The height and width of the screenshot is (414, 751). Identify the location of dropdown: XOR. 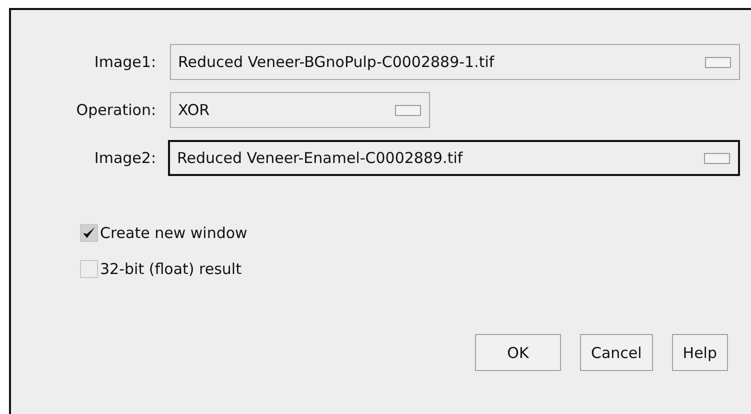
(300, 110).